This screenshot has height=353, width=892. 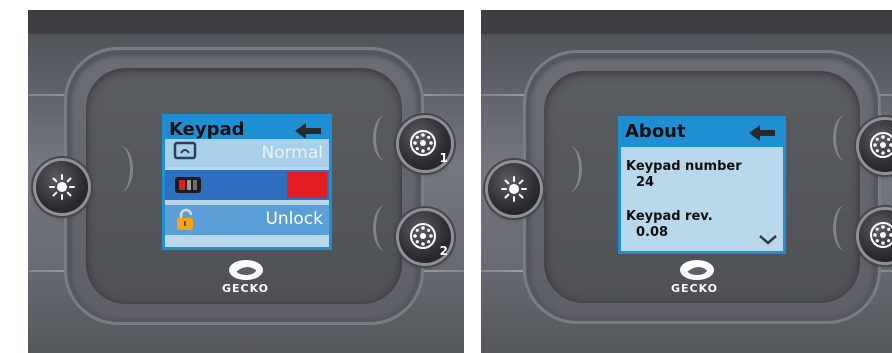 What do you see at coordinates (247, 220) in the screenshot?
I see `menu-row-lock: Unlock` at bounding box center [247, 220].